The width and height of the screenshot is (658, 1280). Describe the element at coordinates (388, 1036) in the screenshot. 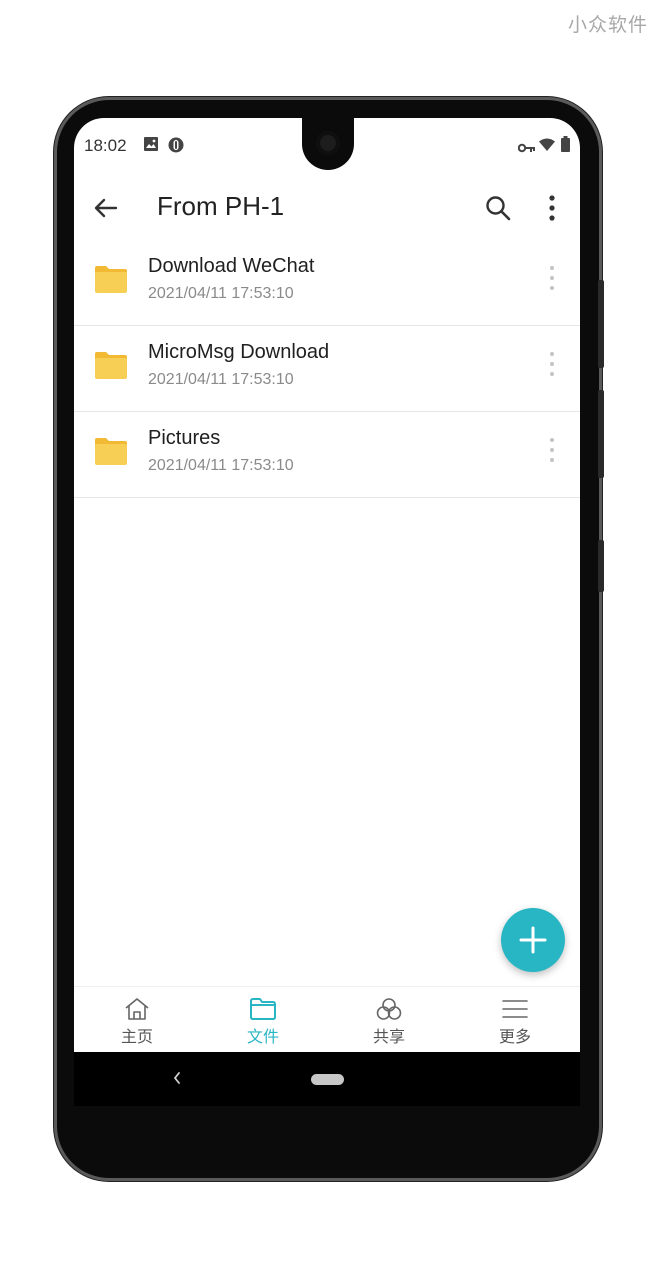

I see `nav-label: 共享` at that location.